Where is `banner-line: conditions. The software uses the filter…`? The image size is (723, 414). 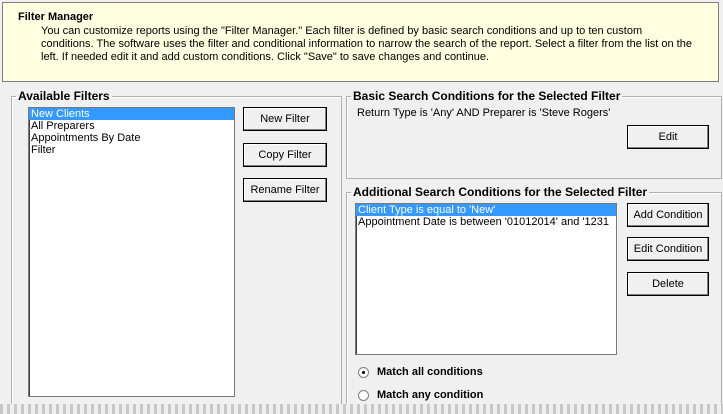
banner-line: conditions. The software uses the filter… is located at coordinates (366, 44).